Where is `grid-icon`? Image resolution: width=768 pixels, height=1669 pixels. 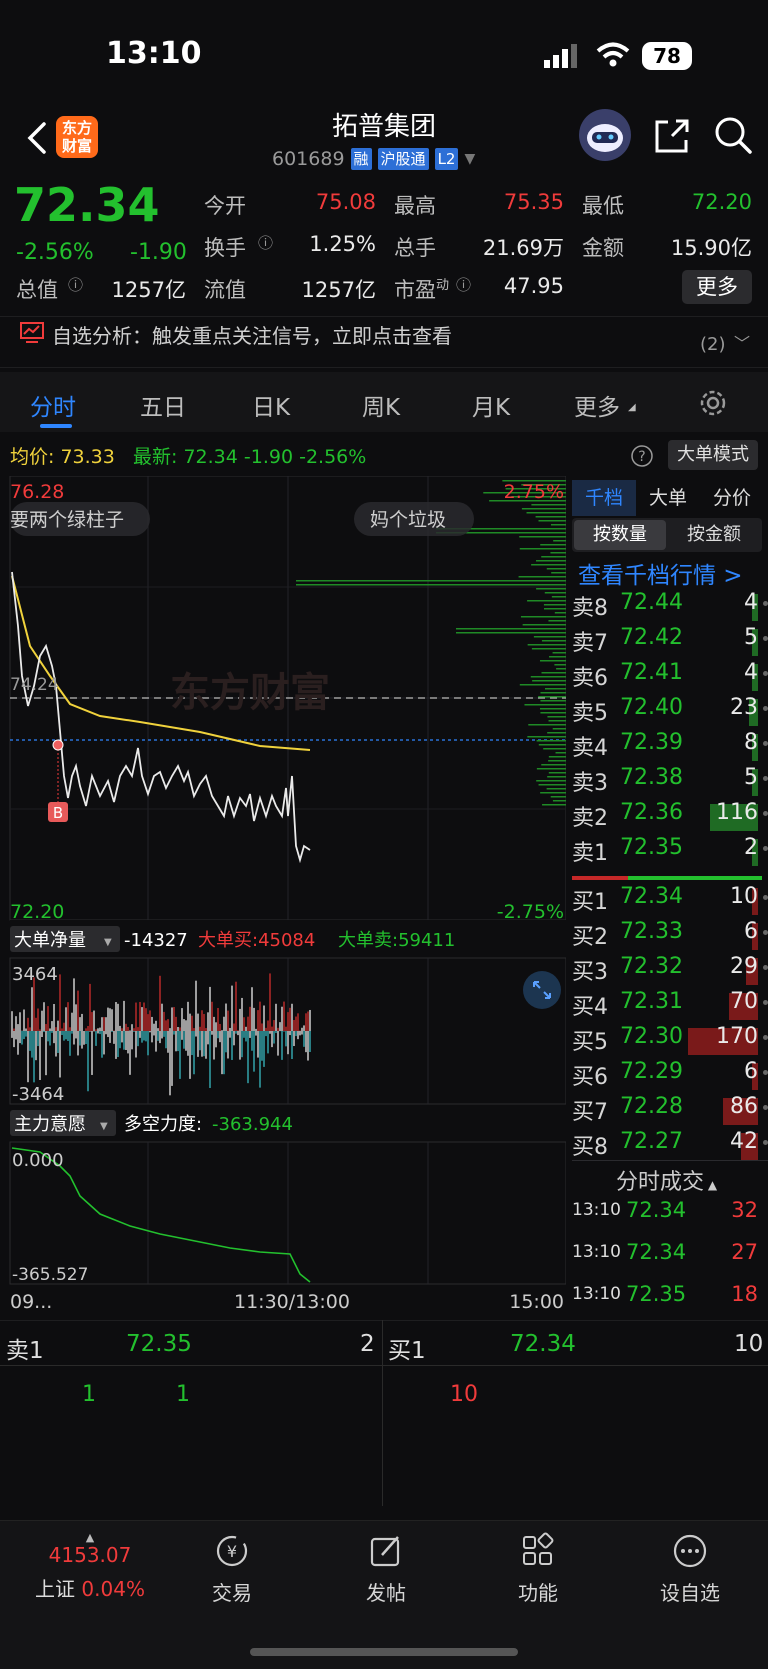 grid-icon is located at coordinates (538, 1548).